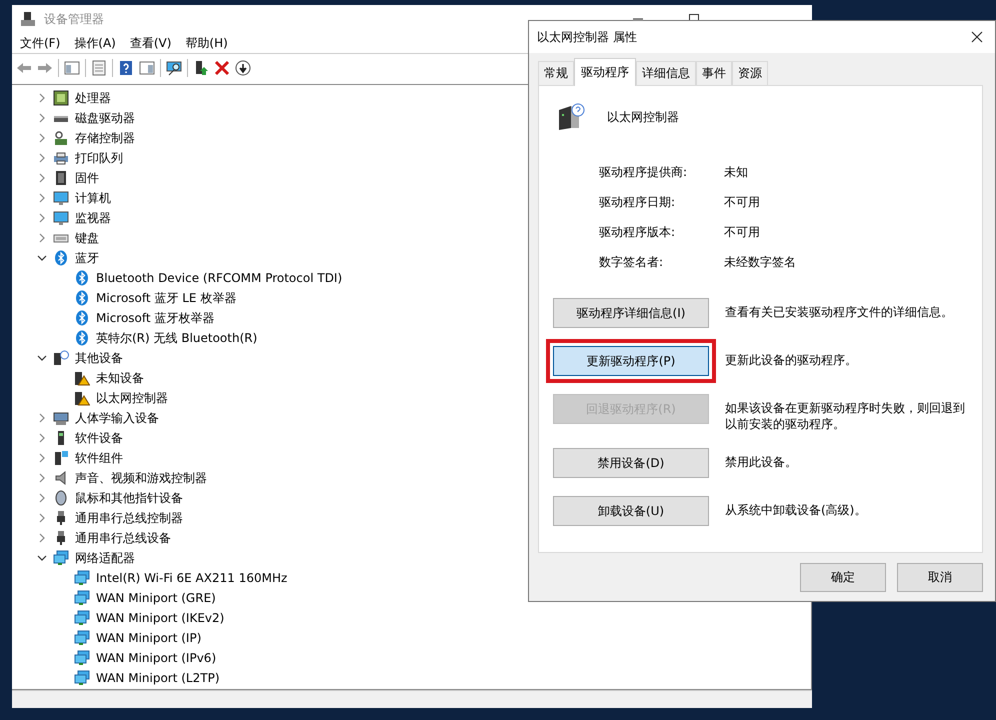  What do you see at coordinates (87, 178) in the screenshot?
I see `tree-item: 固件` at bounding box center [87, 178].